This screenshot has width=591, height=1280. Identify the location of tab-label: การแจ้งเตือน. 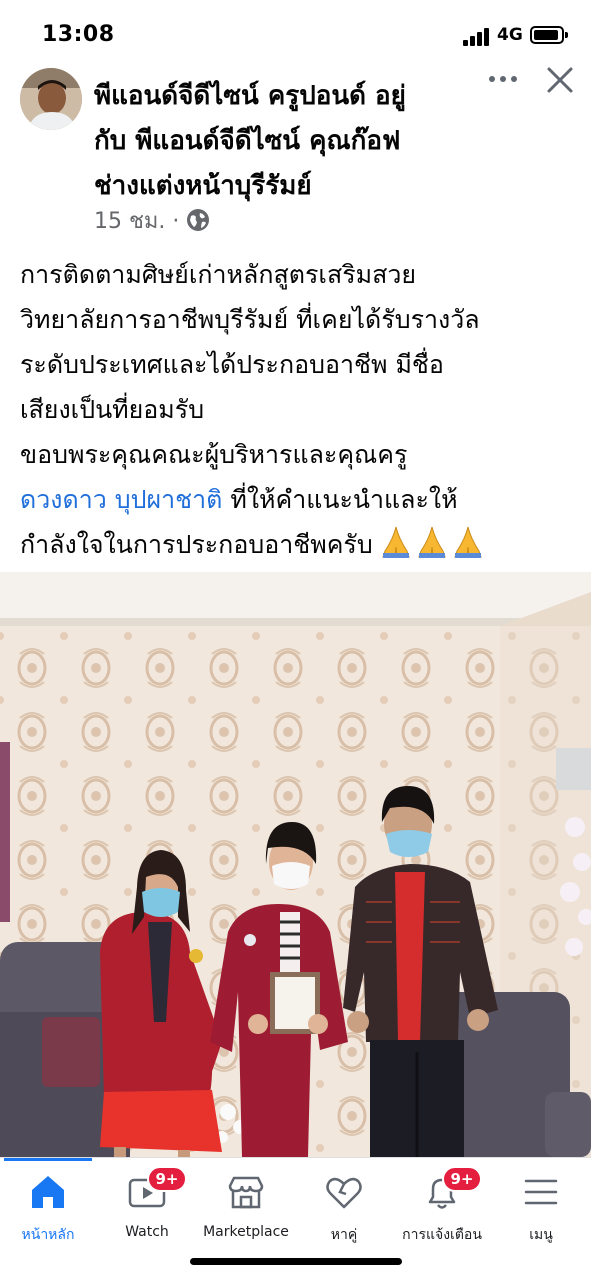
(442, 1235).